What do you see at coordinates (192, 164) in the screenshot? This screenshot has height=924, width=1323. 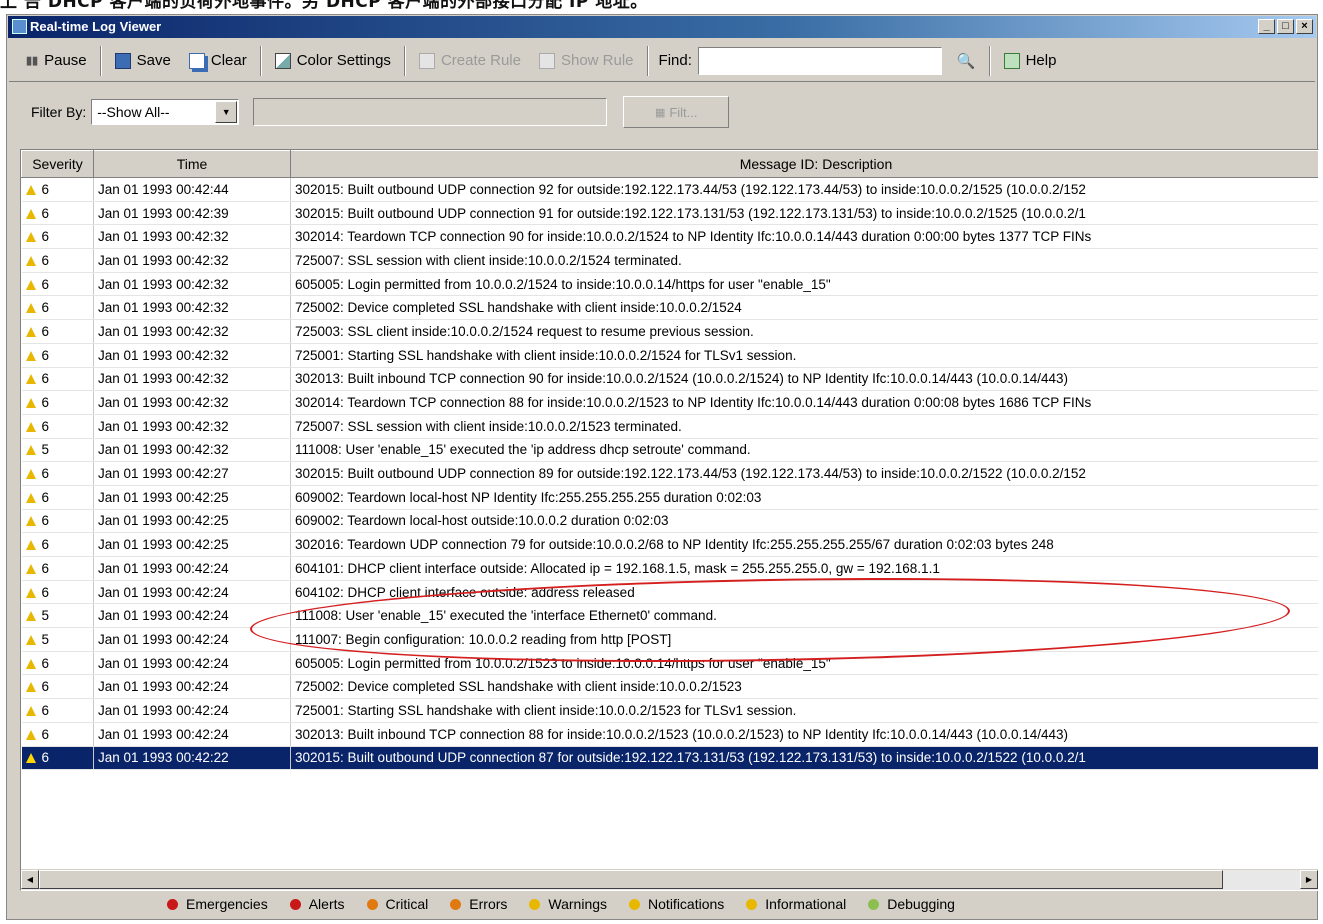 I see `column-header-time: Time` at bounding box center [192, 164].